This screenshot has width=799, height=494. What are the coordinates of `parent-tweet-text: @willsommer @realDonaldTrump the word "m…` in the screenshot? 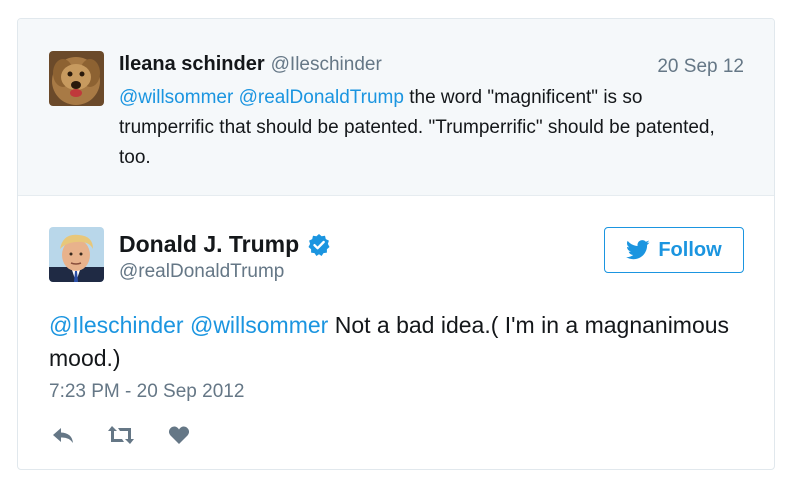 It's located at (419, 128).